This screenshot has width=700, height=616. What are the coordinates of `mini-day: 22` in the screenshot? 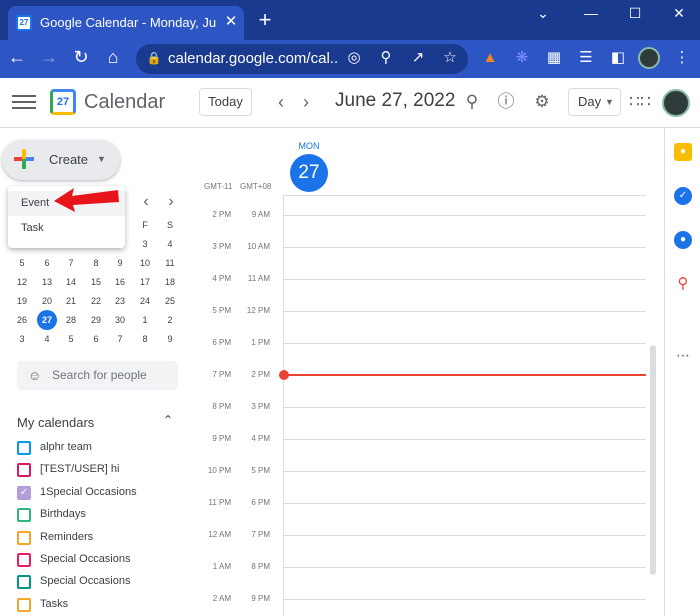 It's located at (96, 301).